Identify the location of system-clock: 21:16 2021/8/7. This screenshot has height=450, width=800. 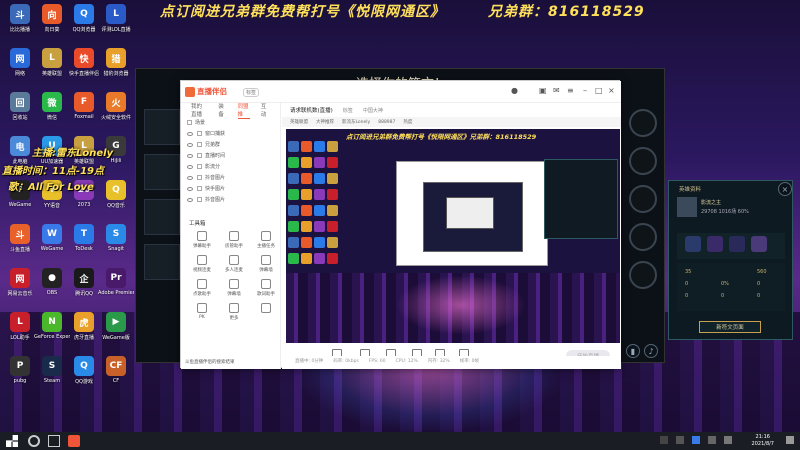
(763, 441).